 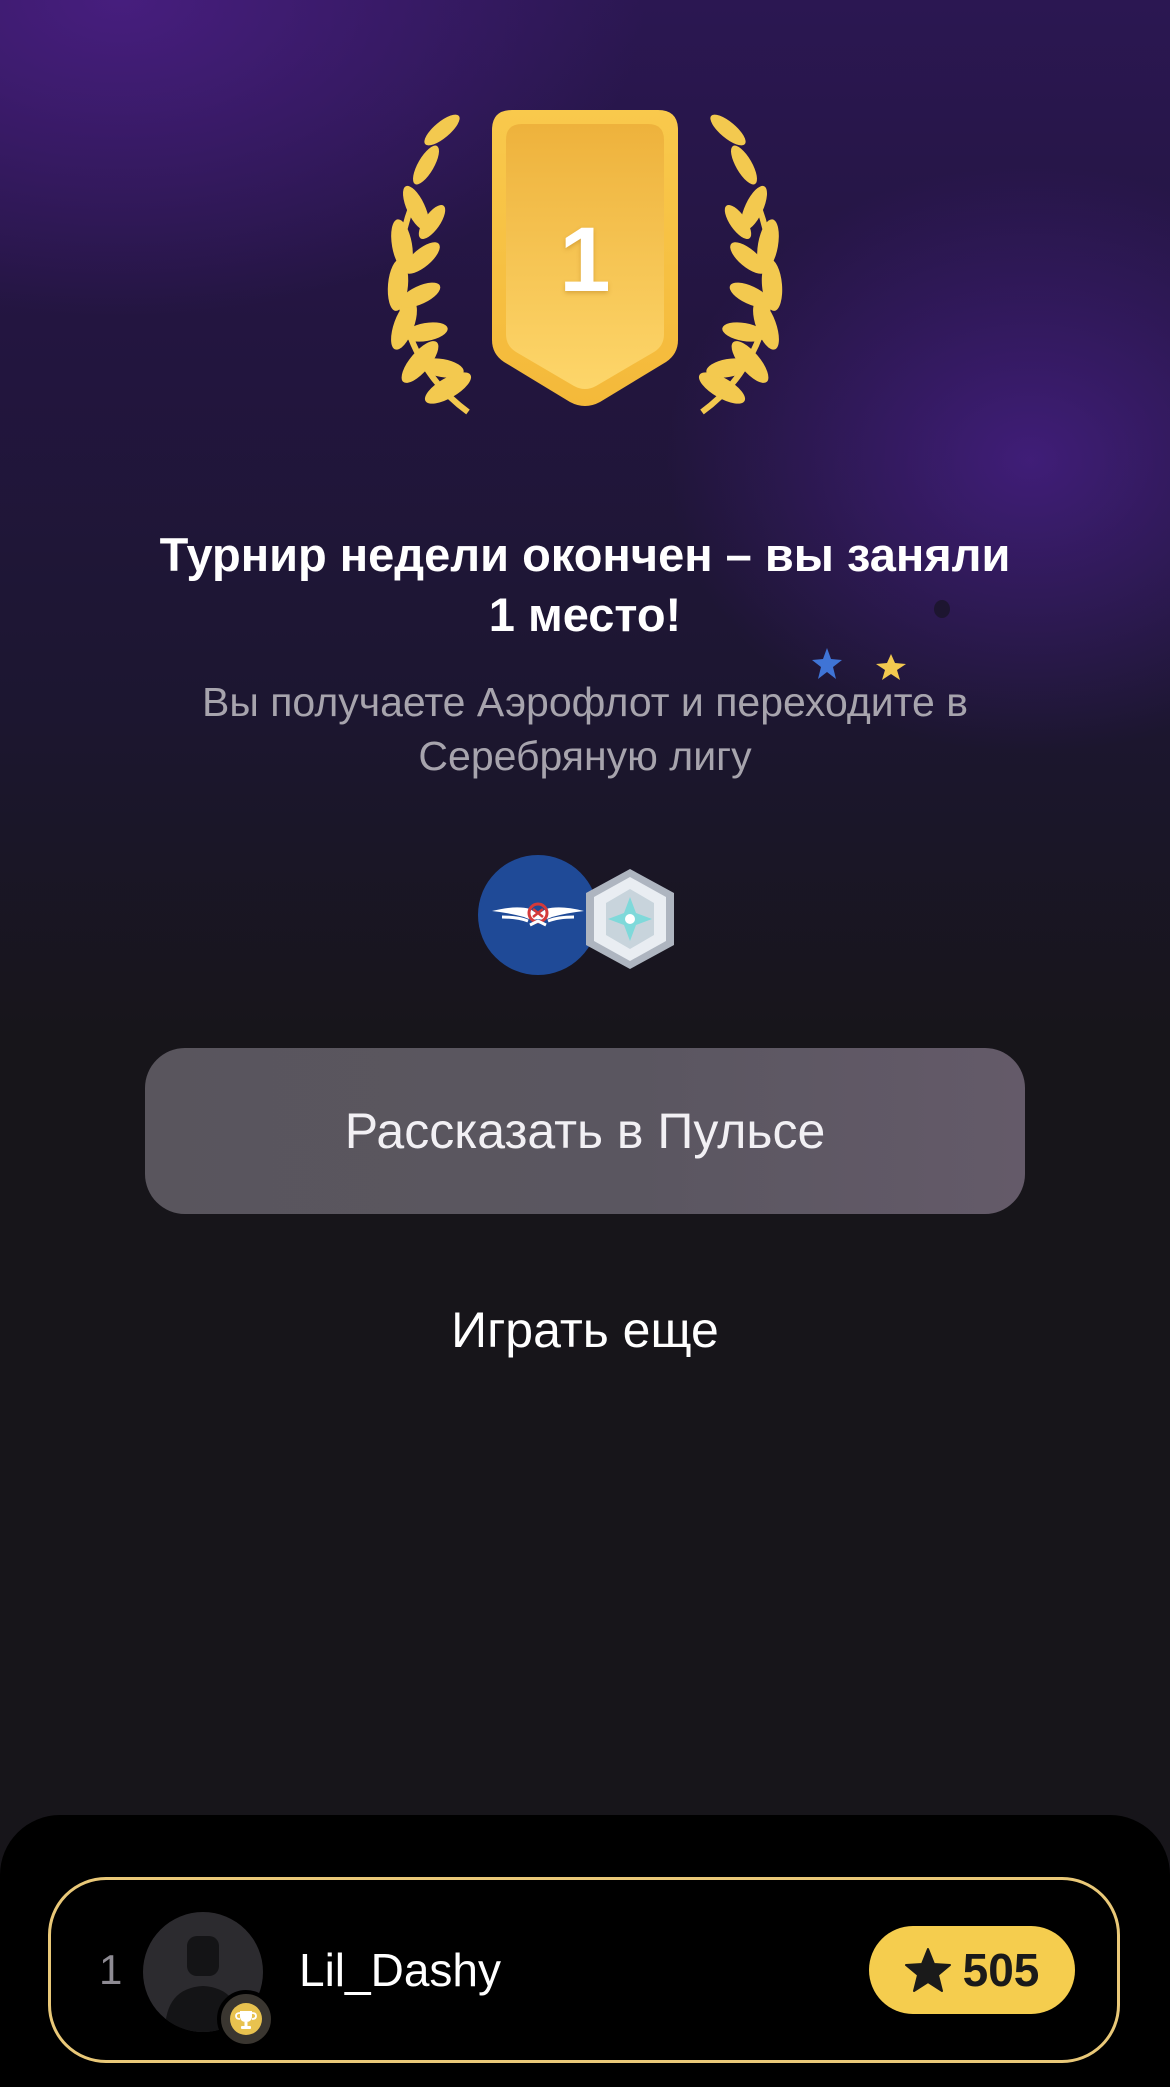 What do you see at coordinates (585, 1131) in the screenshot?
I see `share-in-pulse-button: Рассказать в Пульсе` at bounding box center [585, 1131].